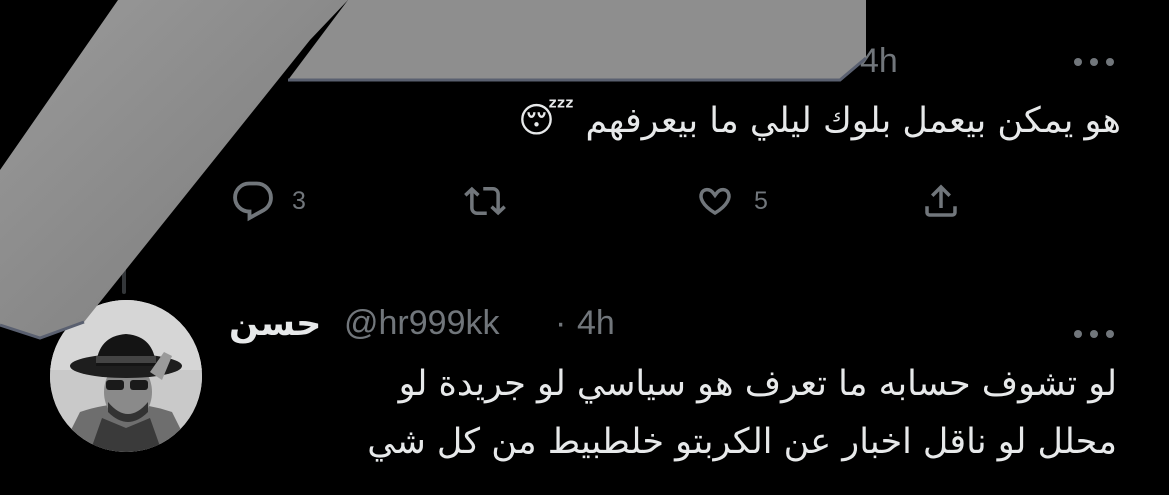 This screenshot has height=495, width=1169. Describe the element at coordinates (485, 201) in the screenshot. I see `retweet-icon` at that location.